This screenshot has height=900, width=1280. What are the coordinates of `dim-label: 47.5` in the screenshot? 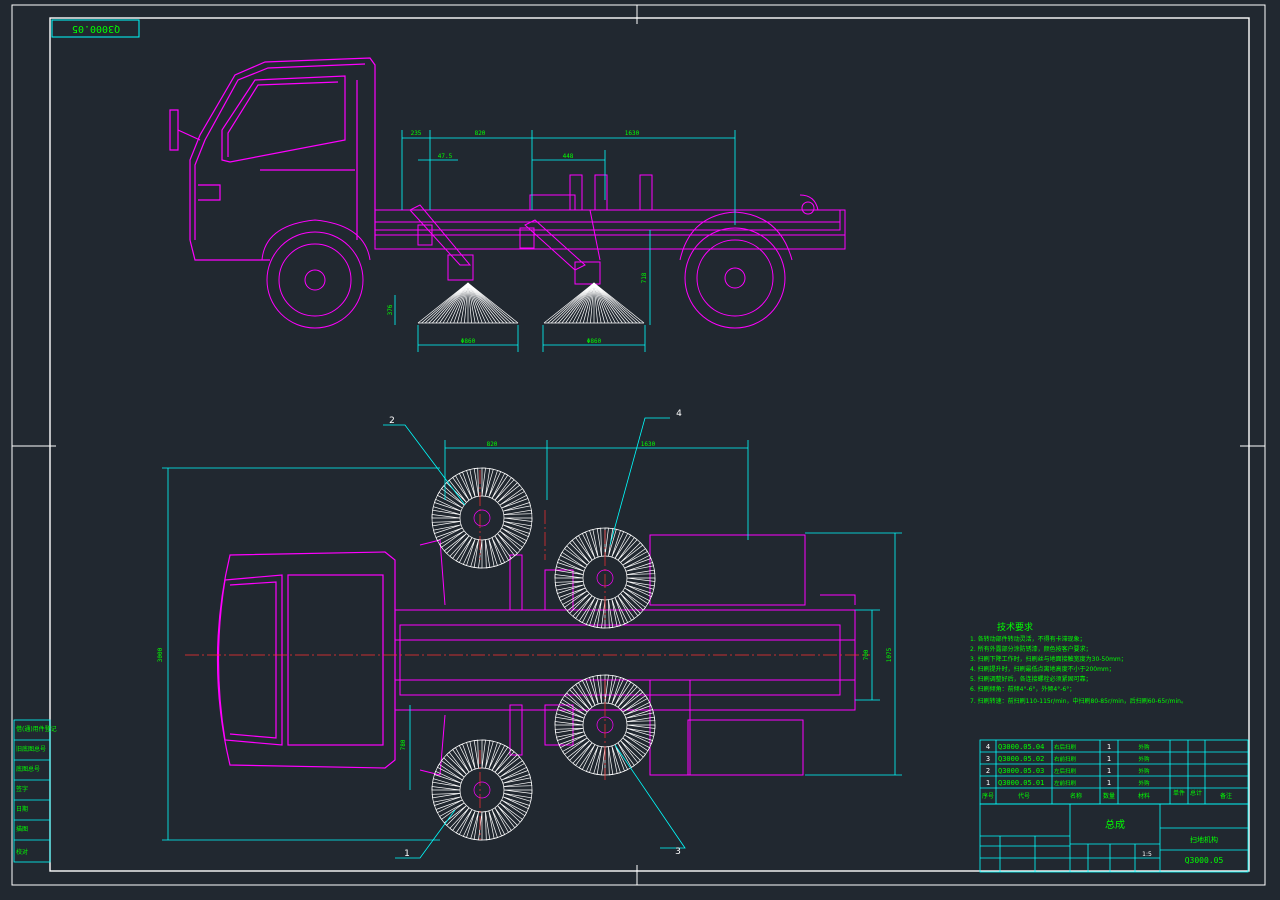 It's located at (445, 156).